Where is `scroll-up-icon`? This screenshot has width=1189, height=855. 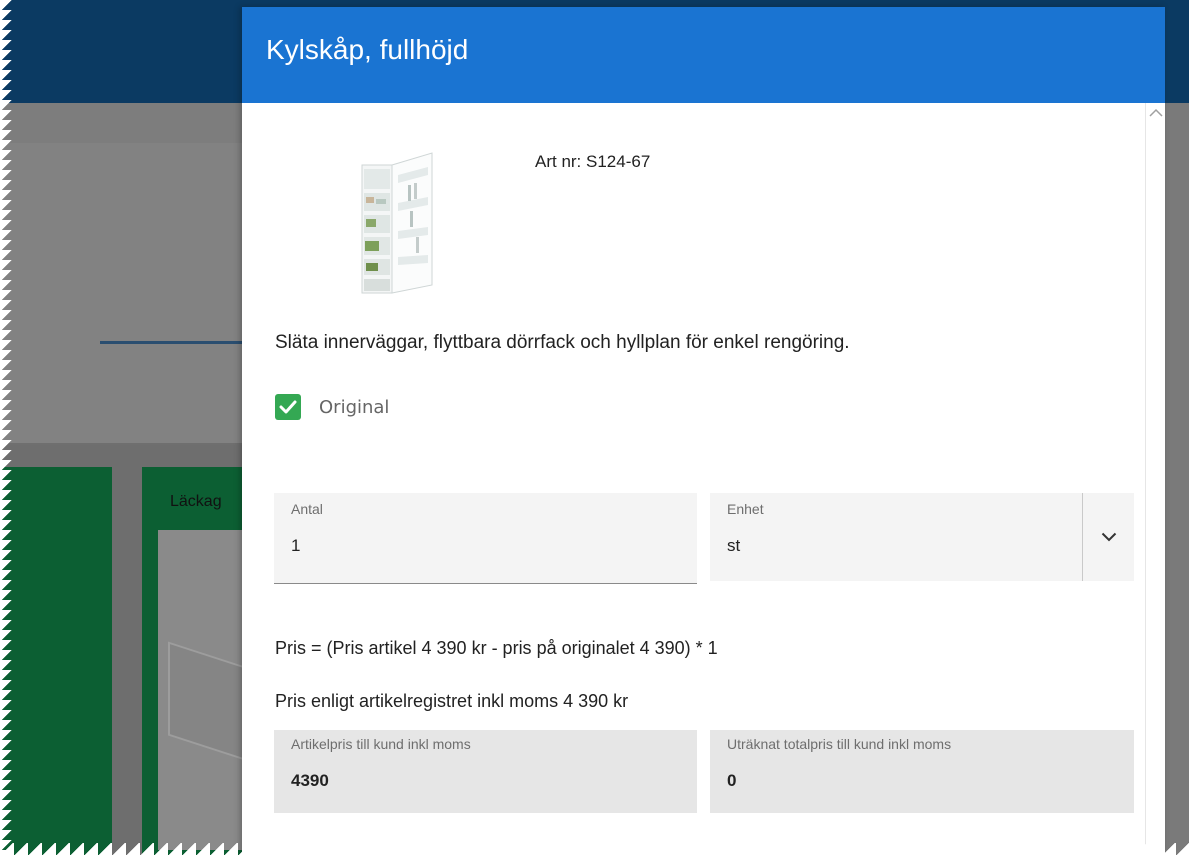
scroll-up-icon is located at coordinates (1155, 114).